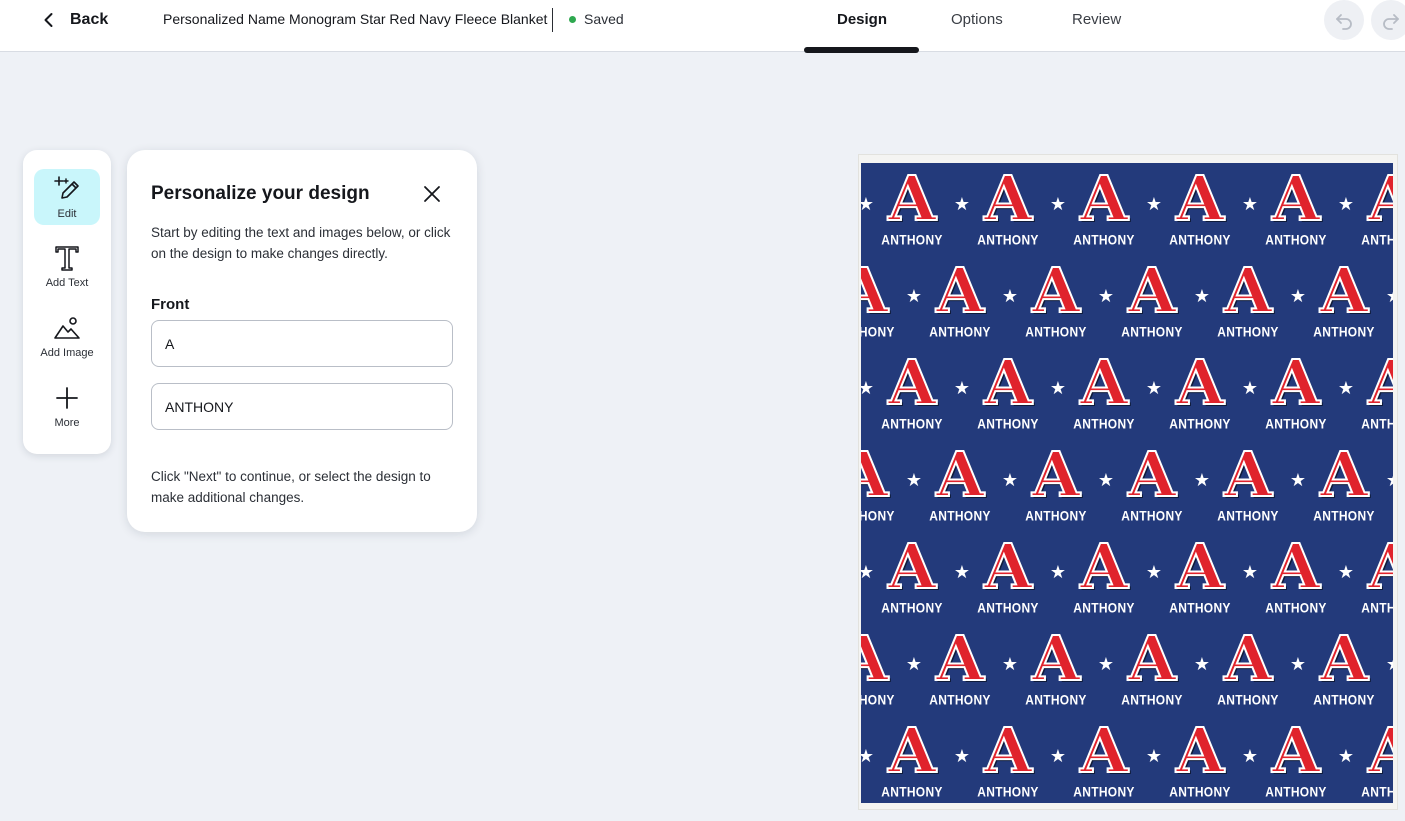 This screenshot has height=821, width=1405. I want to click on tab-review: Review, so click(1096, 19).